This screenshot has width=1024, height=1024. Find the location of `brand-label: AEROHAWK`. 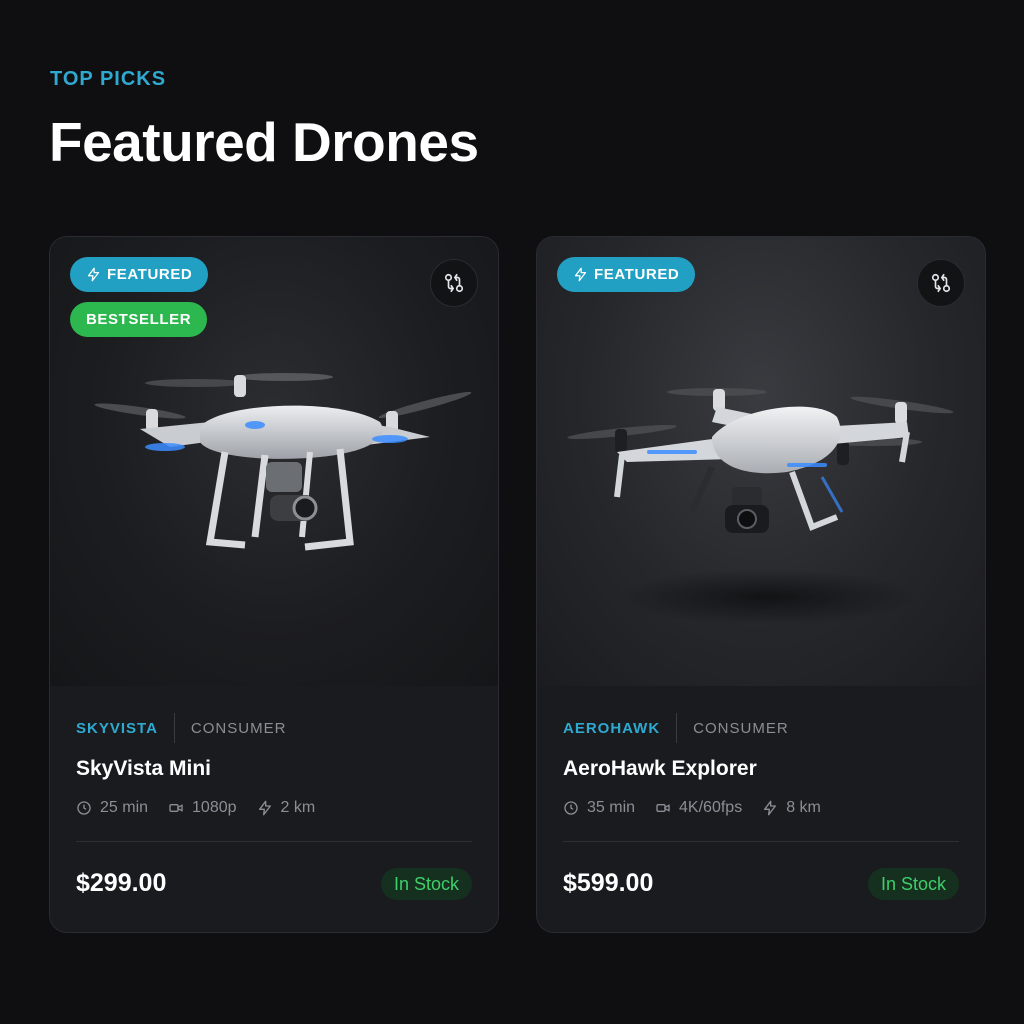

brand-label: AEROHAWK is located at coordinates (611, 728).